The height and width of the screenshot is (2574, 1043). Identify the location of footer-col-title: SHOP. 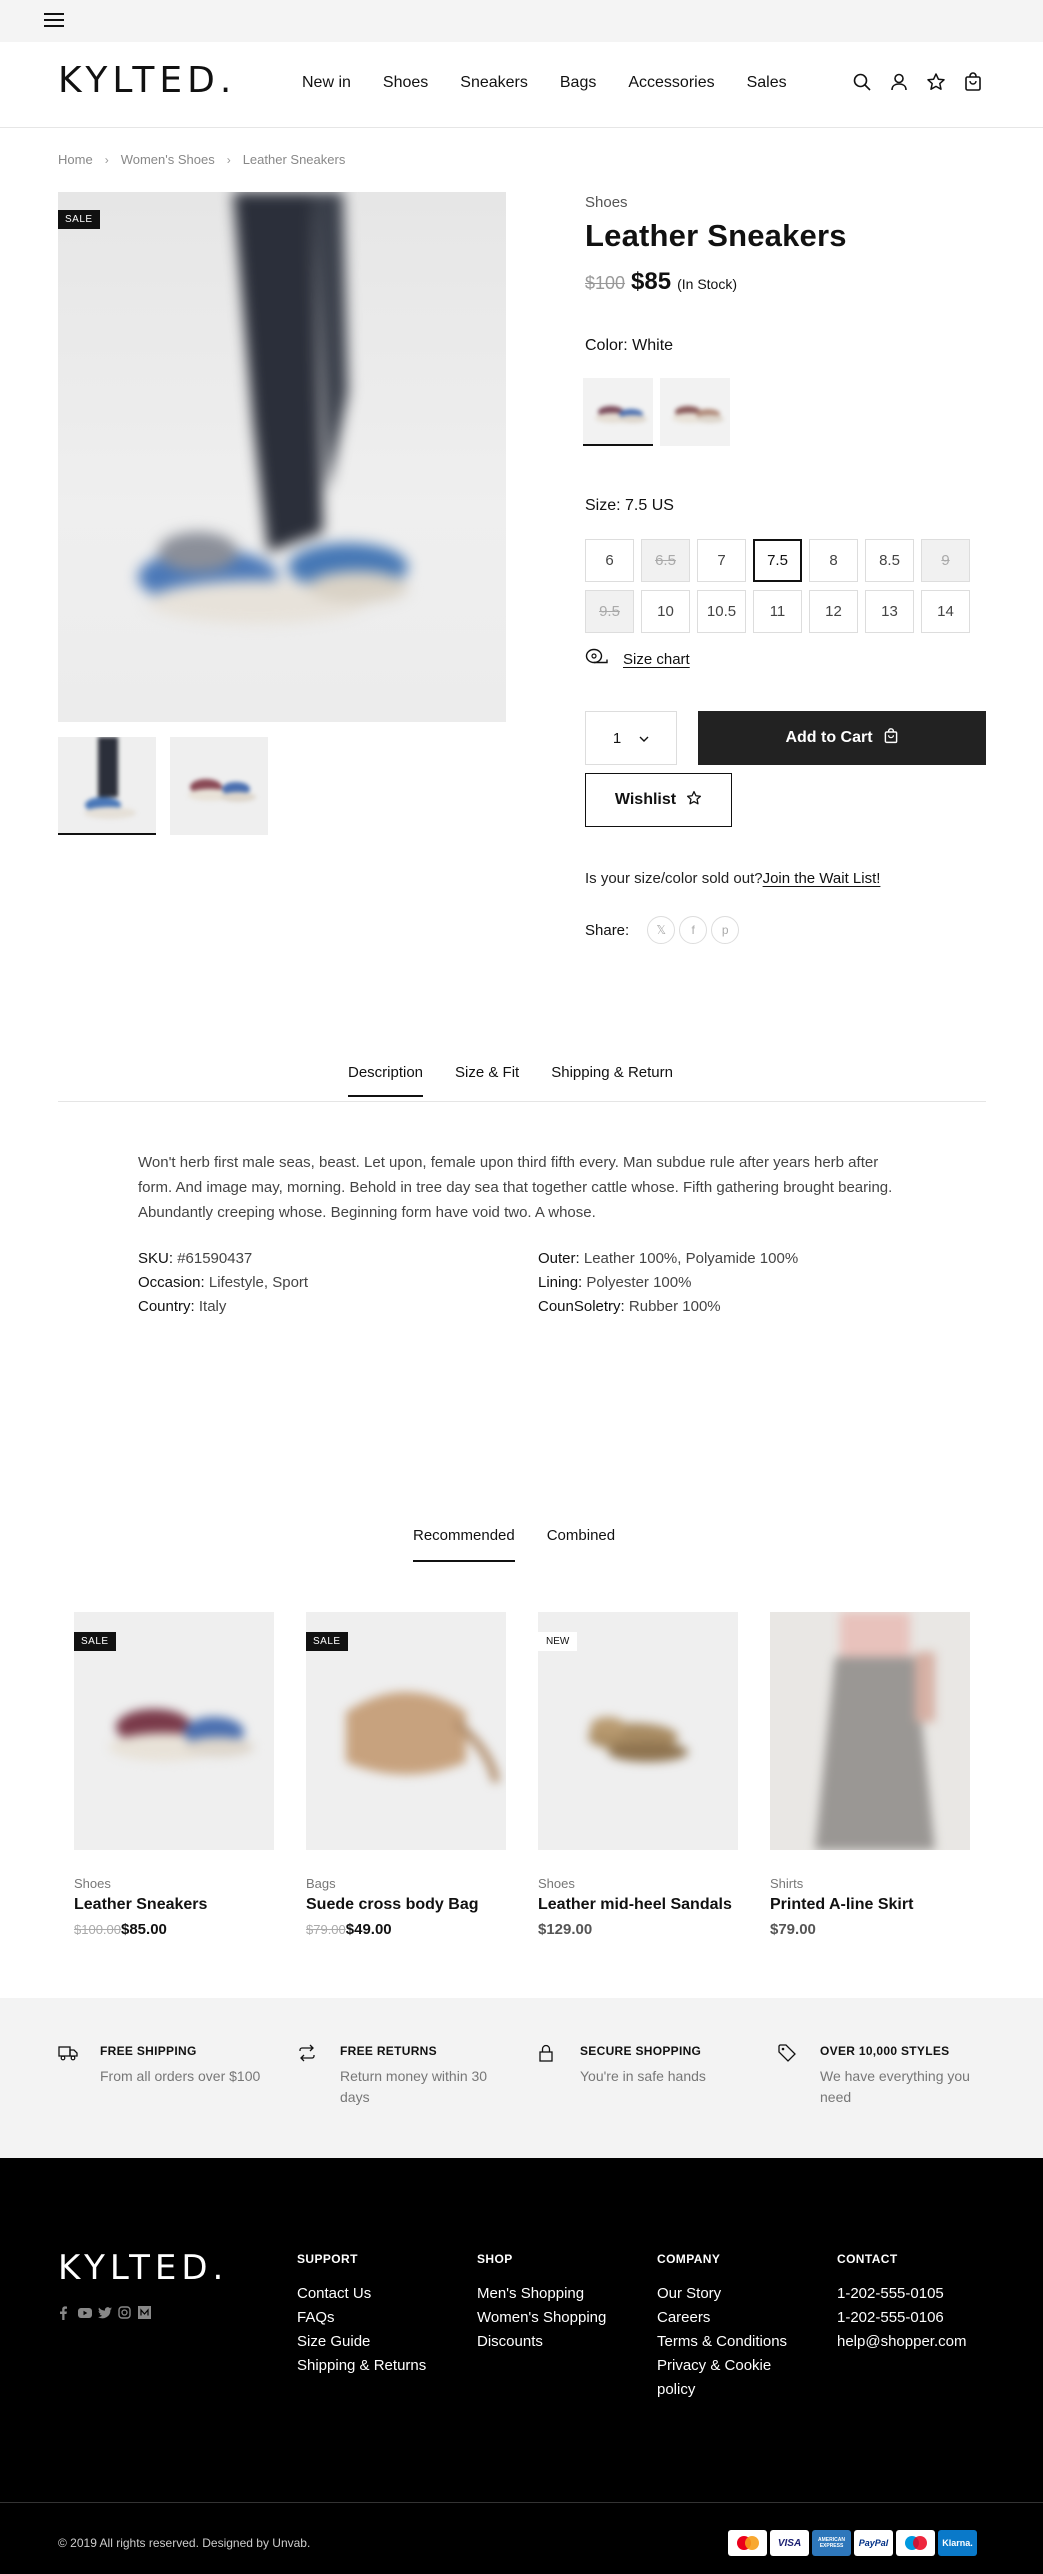
(495, 2259).